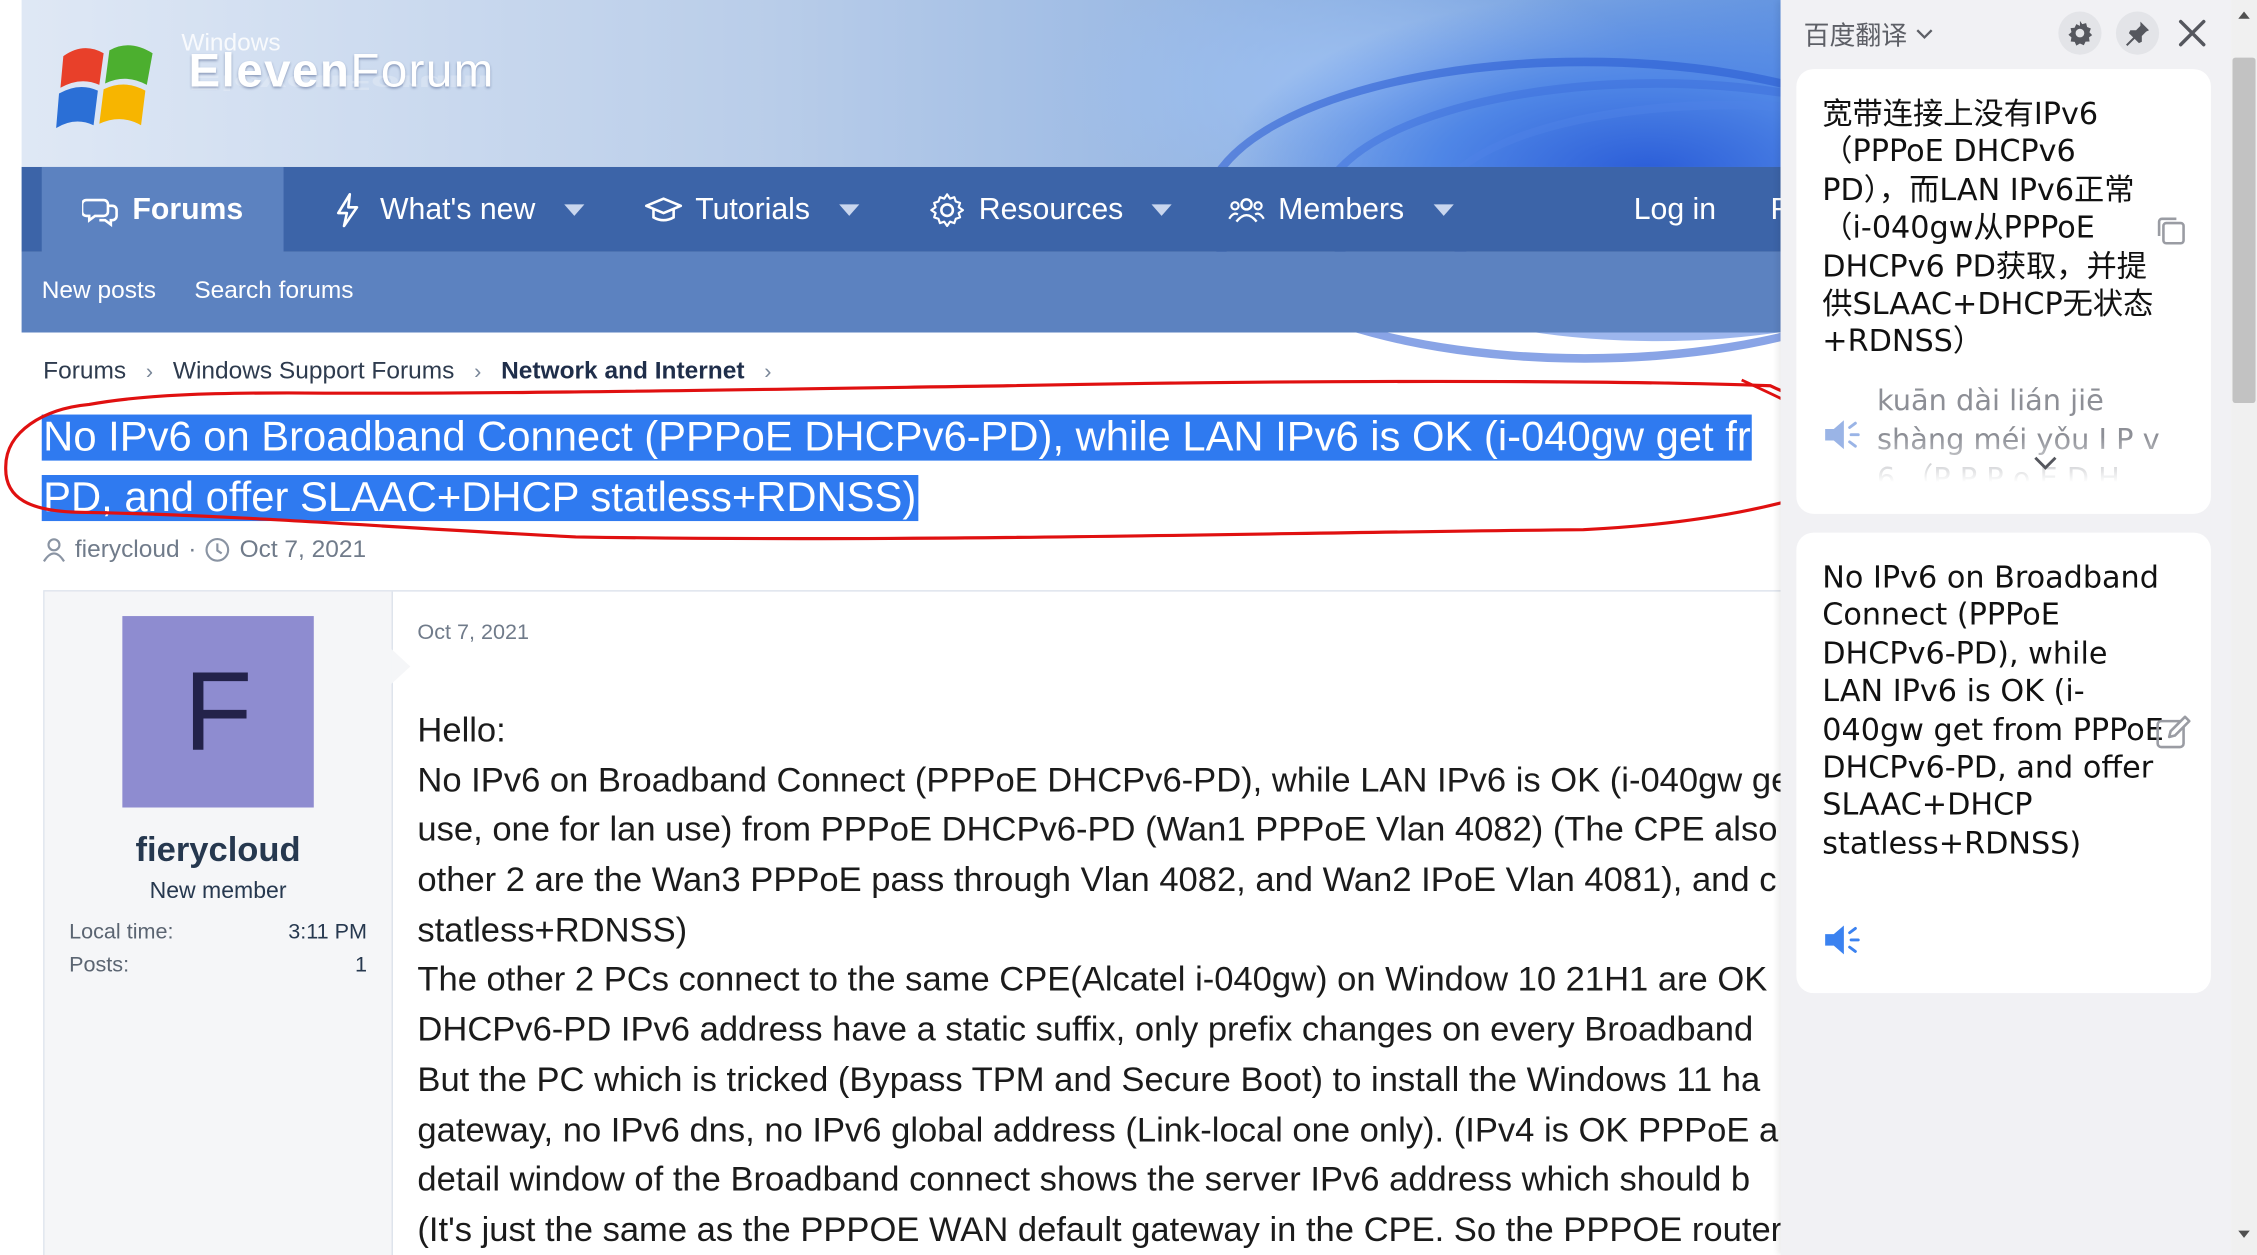  Describe the element at coordinates (127, 549) in the screenshot. I see `thread-author: fierycloud` at that location.